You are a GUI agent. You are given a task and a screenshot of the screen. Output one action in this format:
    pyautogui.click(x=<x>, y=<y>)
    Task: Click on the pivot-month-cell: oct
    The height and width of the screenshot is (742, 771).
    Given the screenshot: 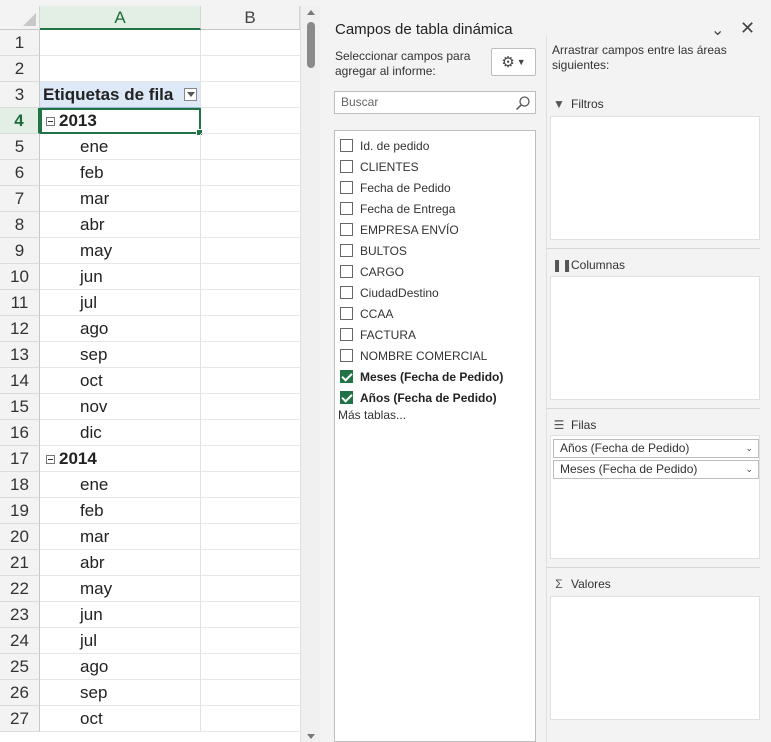 What is the action you would take?
    pyautogui.click(x=120, y=381)
    